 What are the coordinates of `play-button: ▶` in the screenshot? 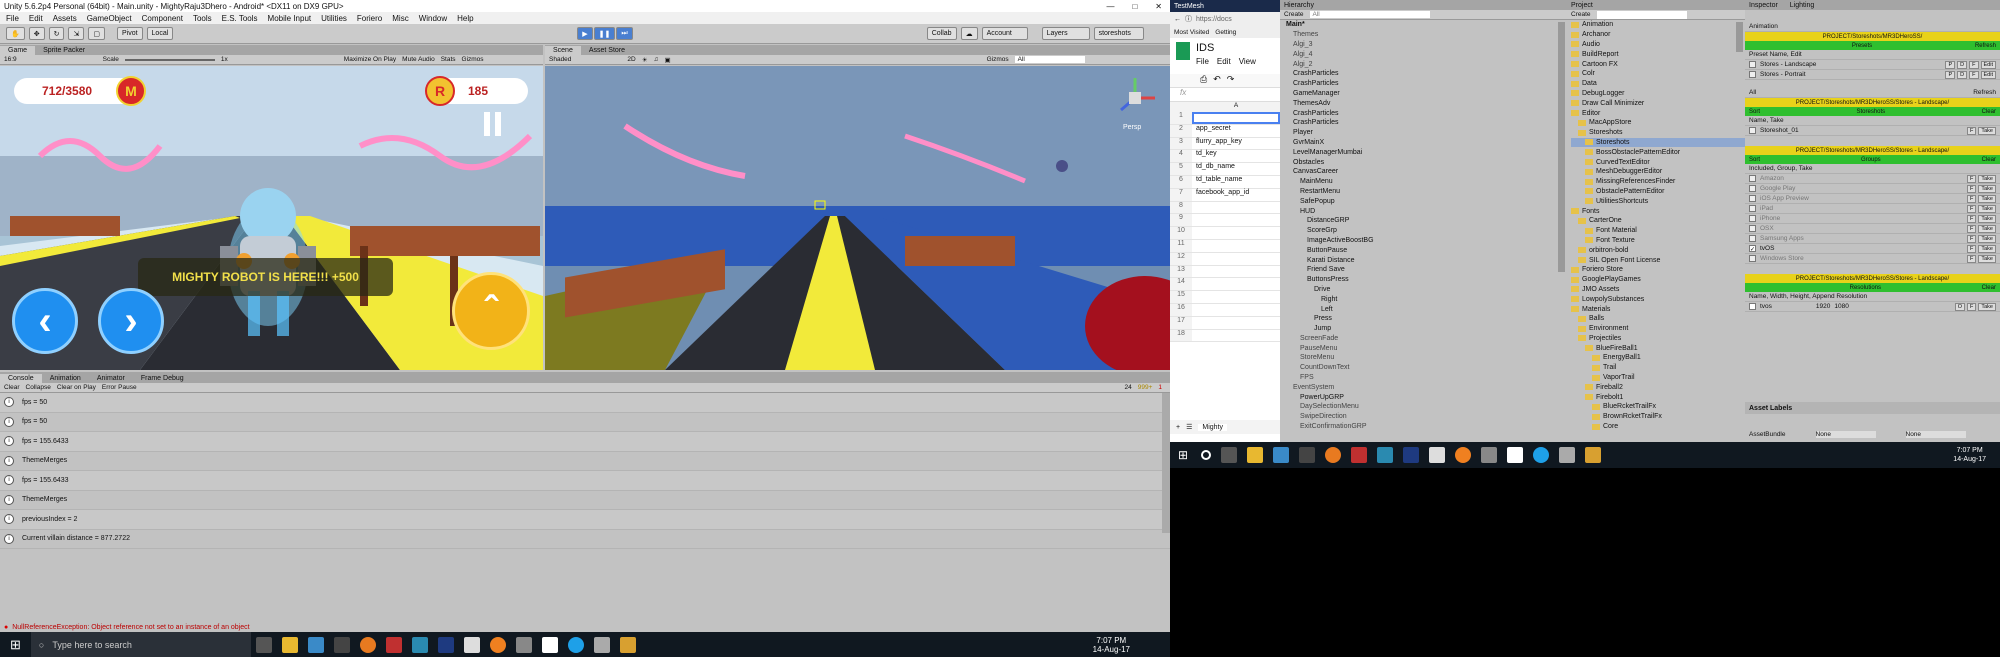 It's located at (585, 33).